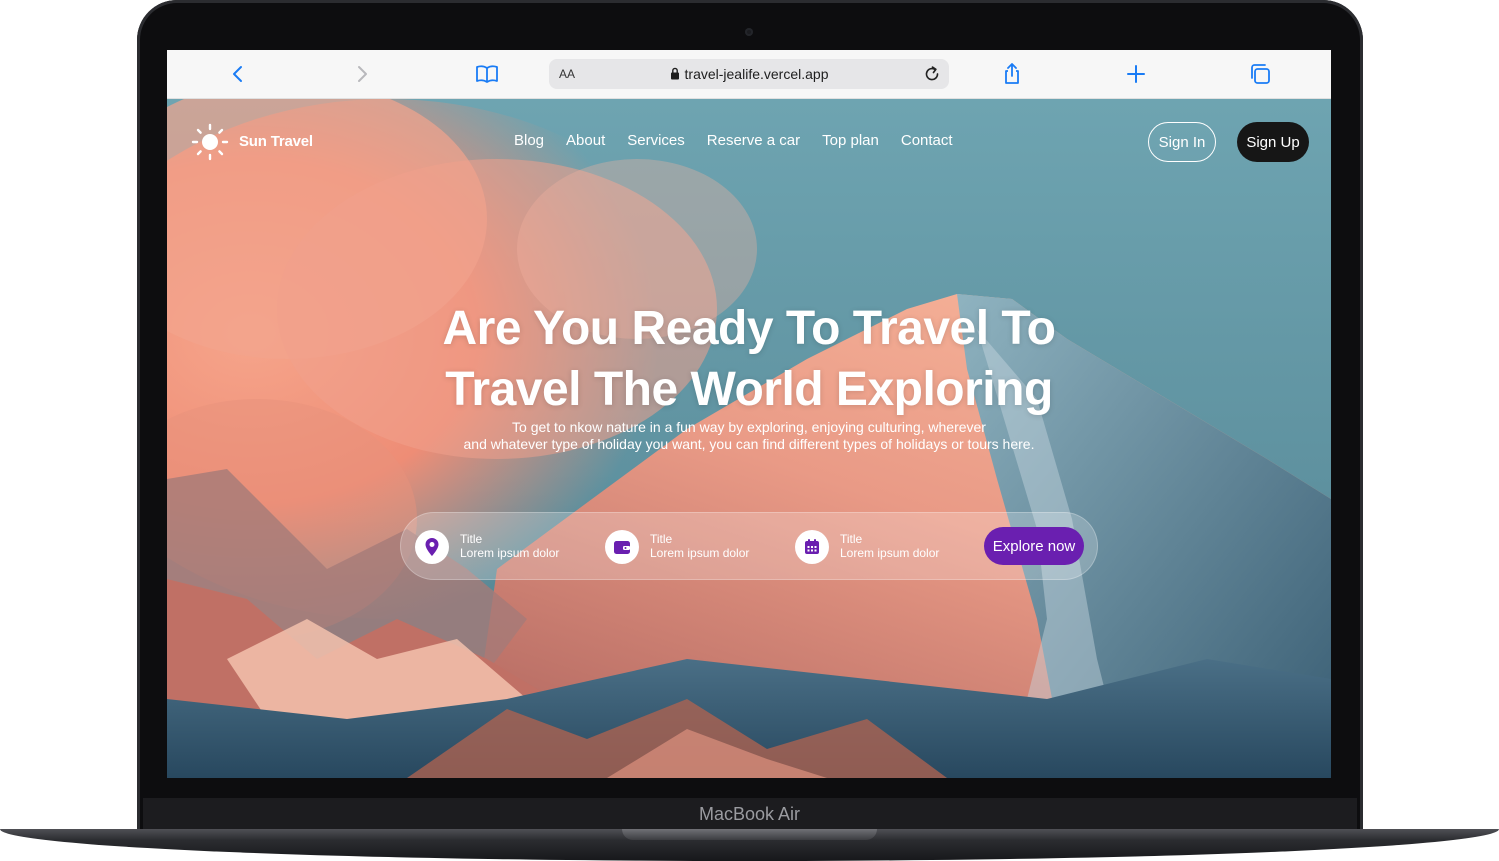 This screenshot has width=1499, height=861. What do you see at coordinates (749, 814) in the screenshot?
I see `device-brand-label: MacBook Air` at bounding box center [749, 814].